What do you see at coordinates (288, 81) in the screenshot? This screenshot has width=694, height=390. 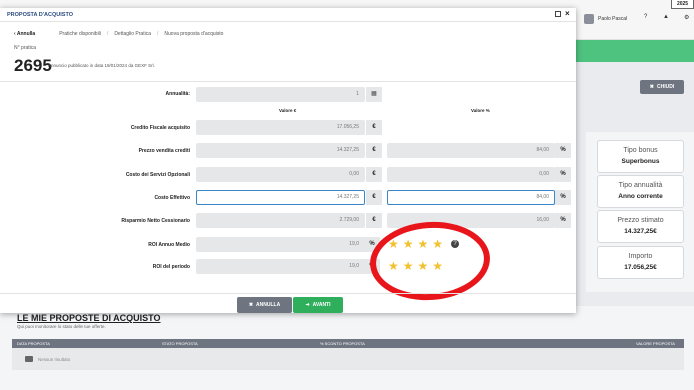 I see `divider` at bounding box center [288, 81].